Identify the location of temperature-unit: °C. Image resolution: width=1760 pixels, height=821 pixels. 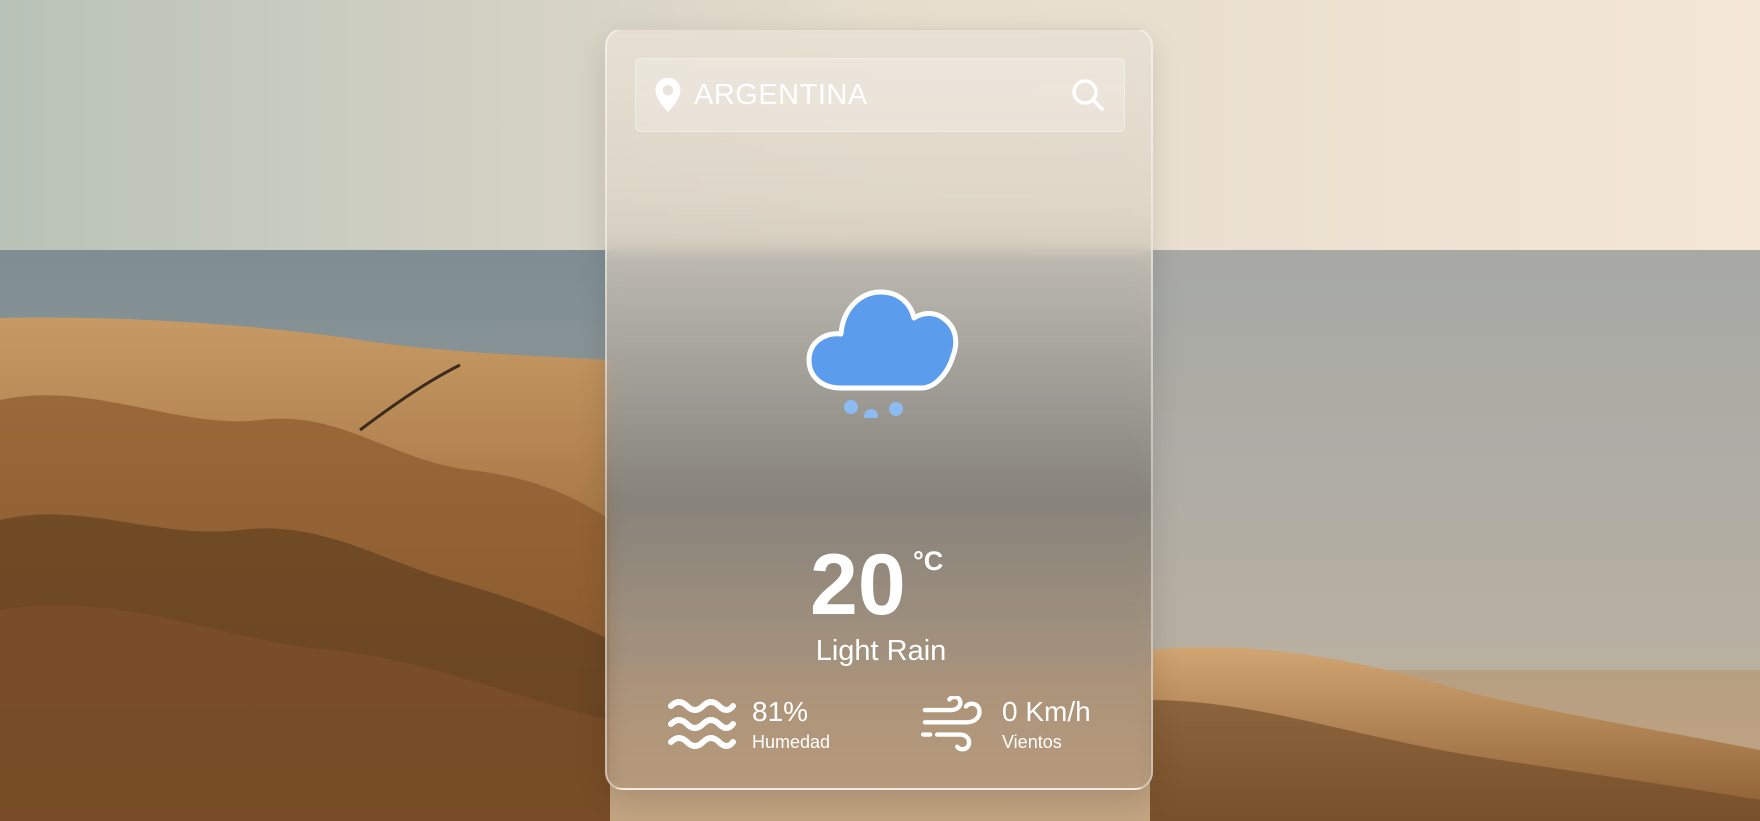
(928, 561).